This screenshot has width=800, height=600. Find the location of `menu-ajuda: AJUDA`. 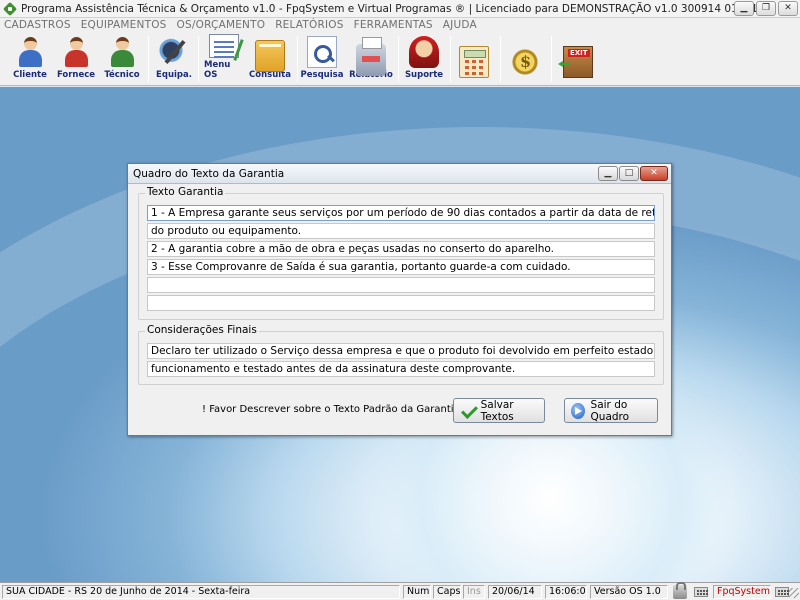

menu-ajuda: AJUDA is located at coordinates (460, 25).